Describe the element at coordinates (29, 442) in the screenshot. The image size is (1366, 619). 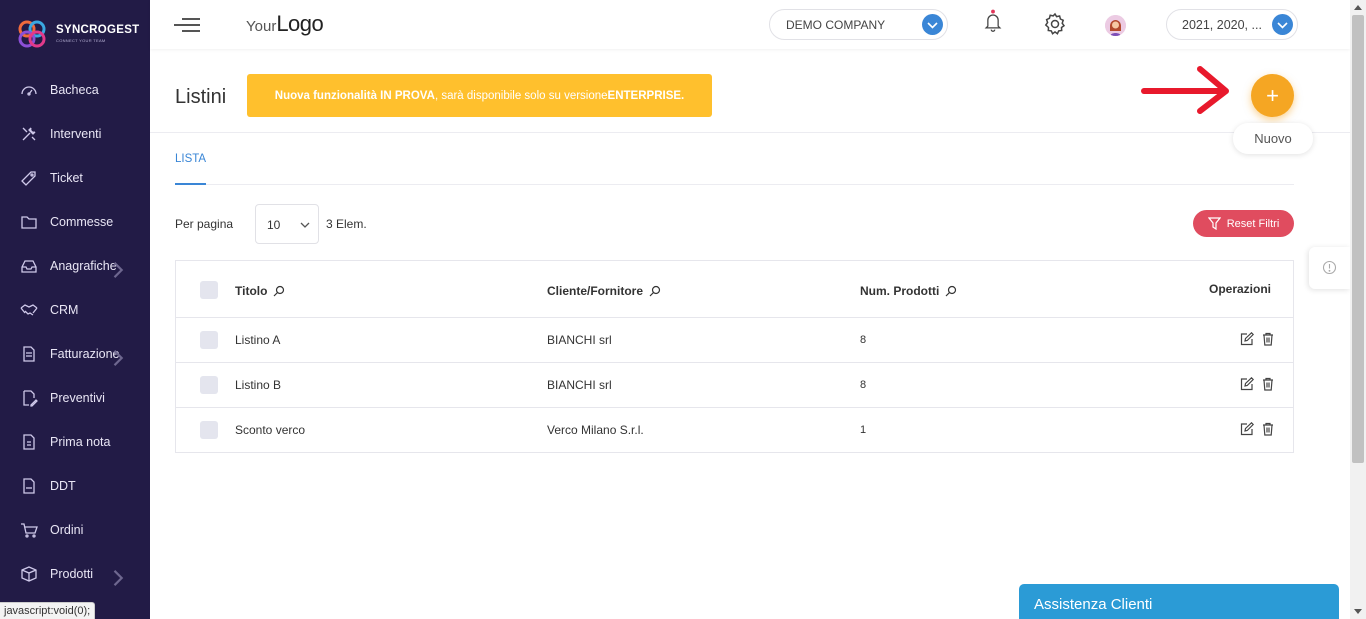
I see `ledger-icon` at that location.